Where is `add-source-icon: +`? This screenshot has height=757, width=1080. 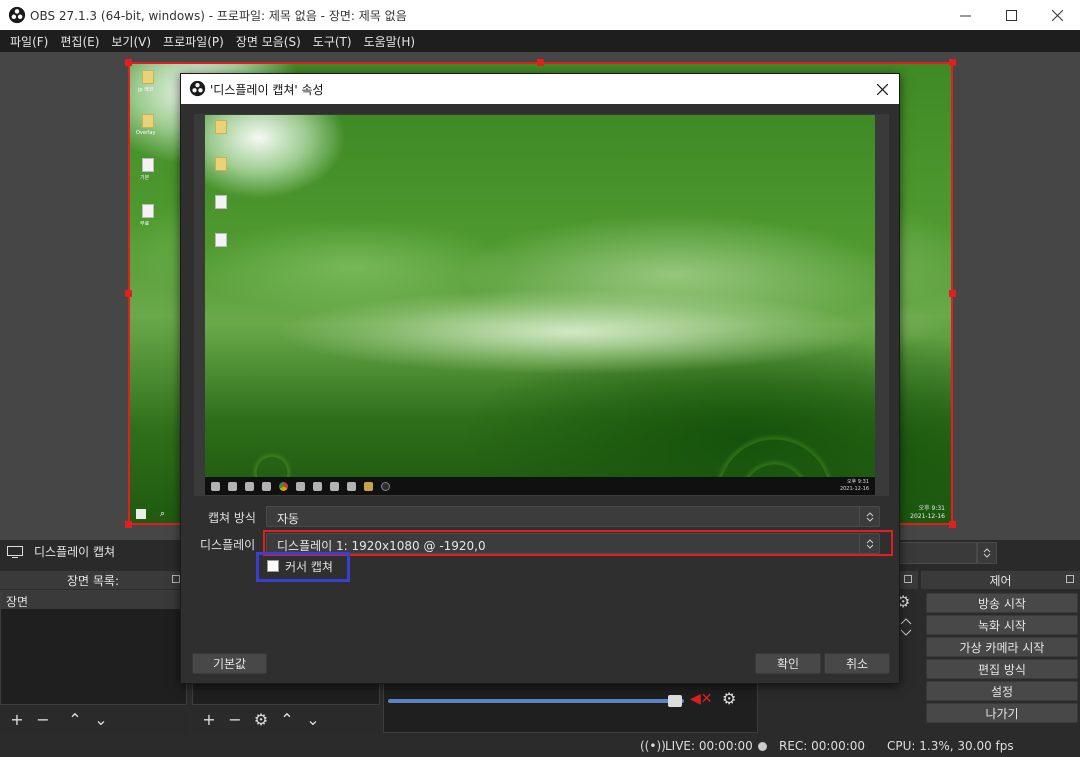
add-source-icon: + is located at coordinates (209, 719).